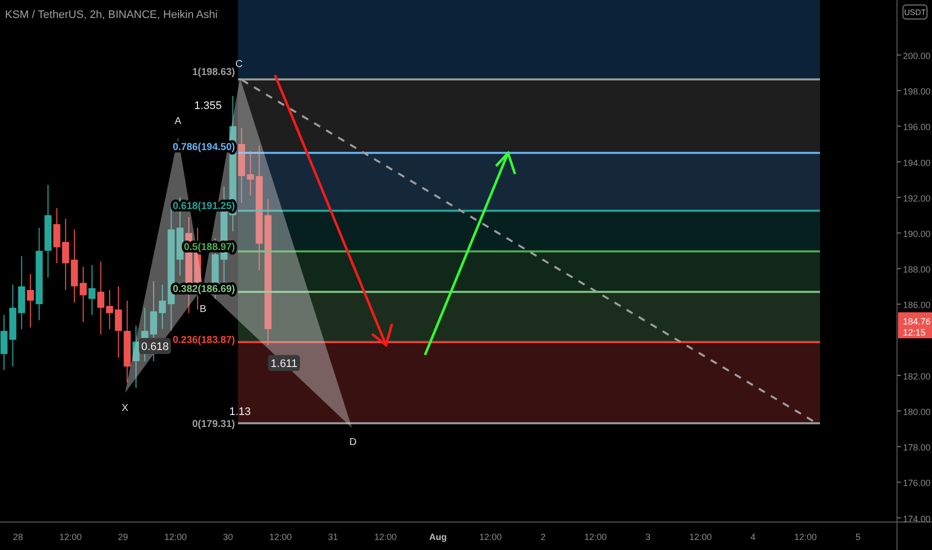 The height and width of the screenshot is (550, 932). What do you see at coordinates (917, 269) in the screenshot?
I see `price-axis-label: 188.00` at bounding box center [917, 269].